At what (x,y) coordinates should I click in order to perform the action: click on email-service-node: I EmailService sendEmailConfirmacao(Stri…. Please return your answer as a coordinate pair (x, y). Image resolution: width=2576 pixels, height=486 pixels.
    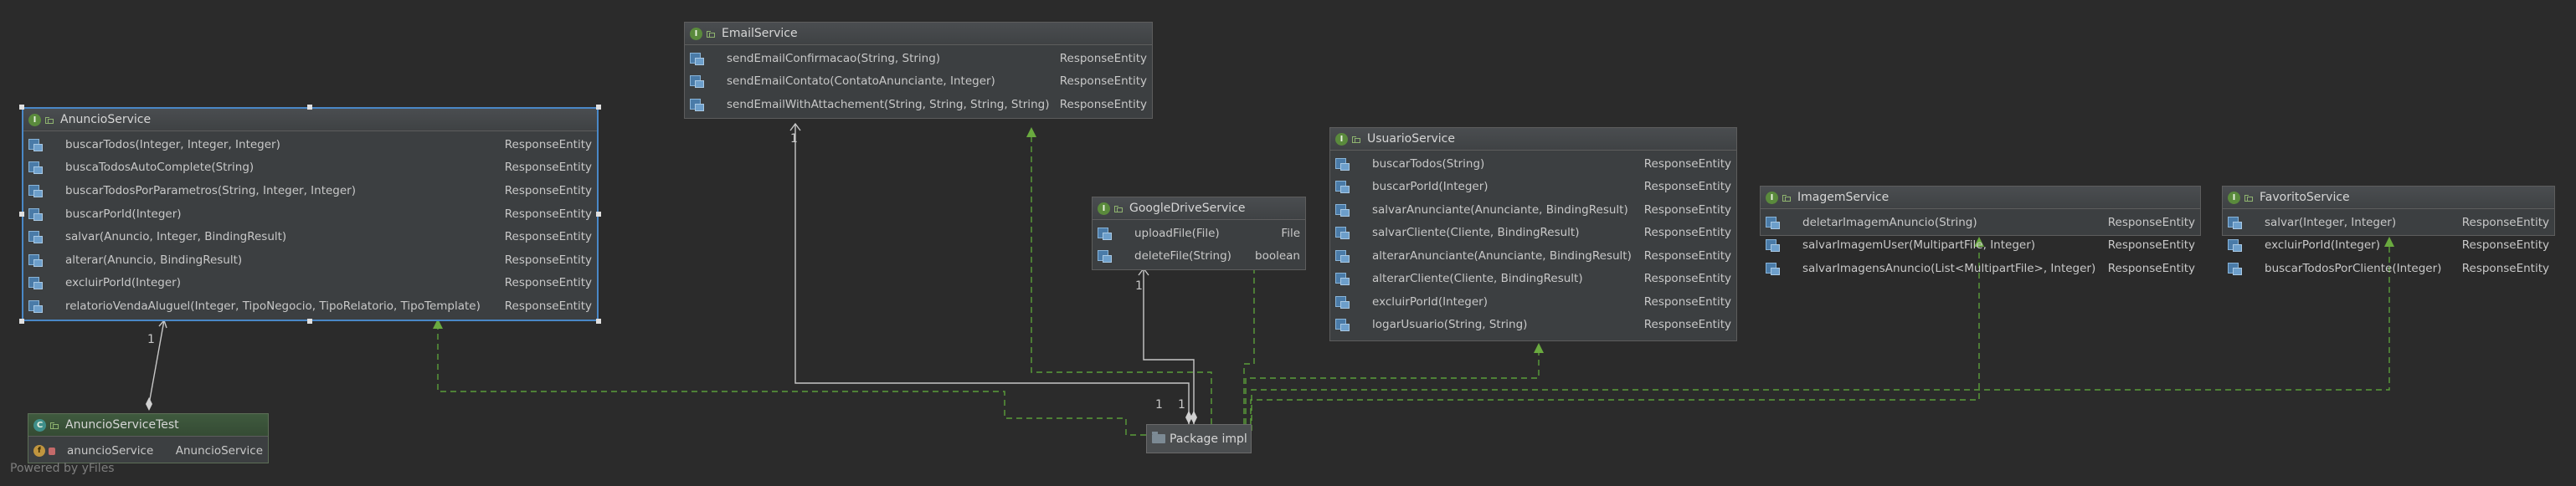
    Looking at the image, I should click on (919, 71).